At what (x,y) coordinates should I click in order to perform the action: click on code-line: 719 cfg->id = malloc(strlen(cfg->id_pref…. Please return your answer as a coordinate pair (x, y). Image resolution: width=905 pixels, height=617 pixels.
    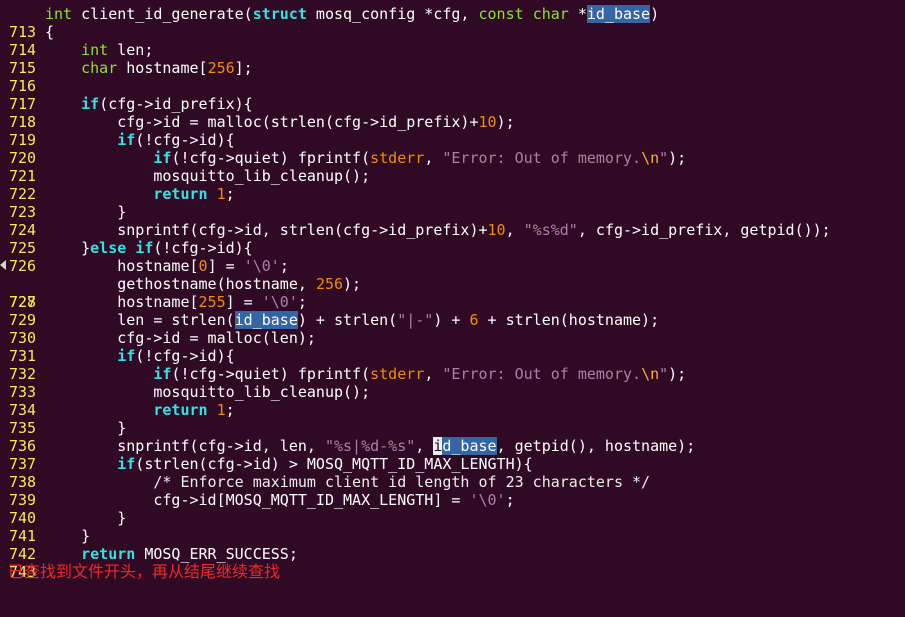
    Looking at the image, I should click on (452, 131).